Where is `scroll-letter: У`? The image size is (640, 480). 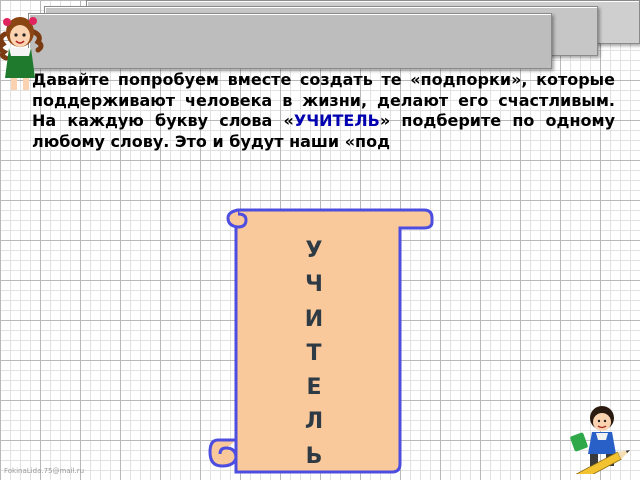
scroll-letter: У is located at coordinates (314, 250).